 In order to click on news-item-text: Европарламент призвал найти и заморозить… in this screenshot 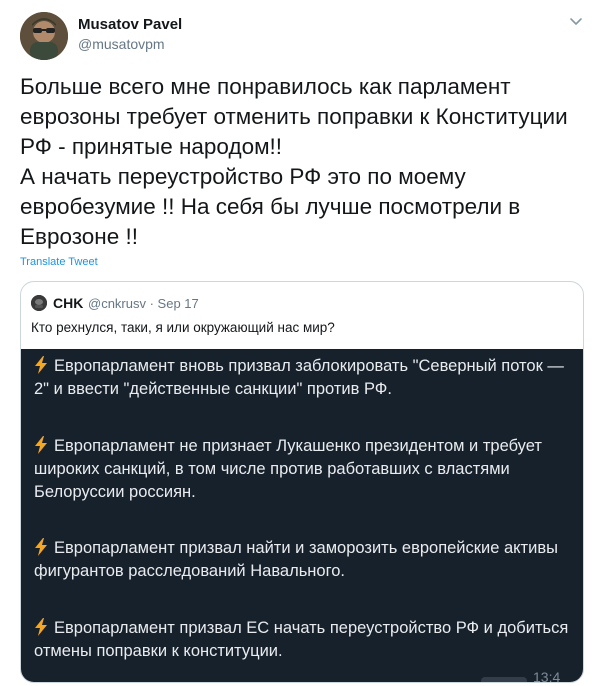, I will do `click(296, 559)`.